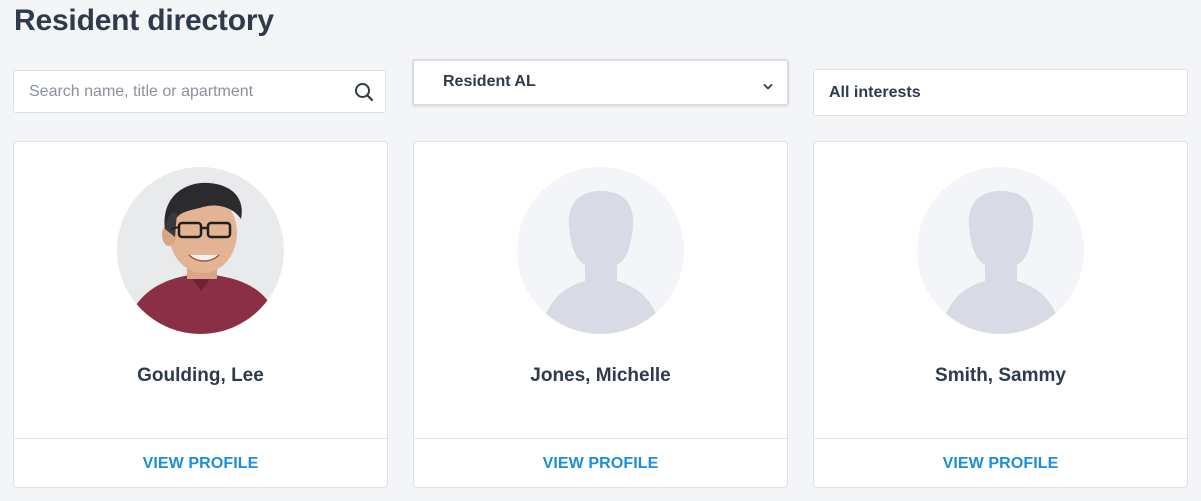 Image resolution: width=1201 pixels, height=501 pixels. I want to click on role-select: Resident AL, so click(600, 82).